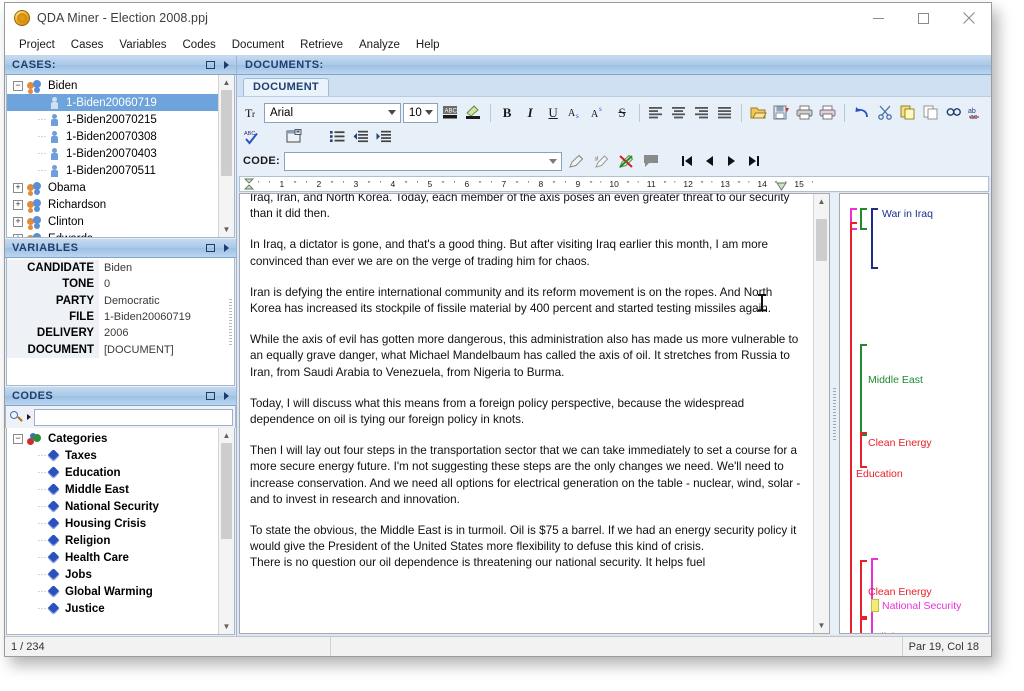  What do you see at coordinates (626, 161) in the screenshot?
I see `delete-code-icon` at bounding box center [626, 161].